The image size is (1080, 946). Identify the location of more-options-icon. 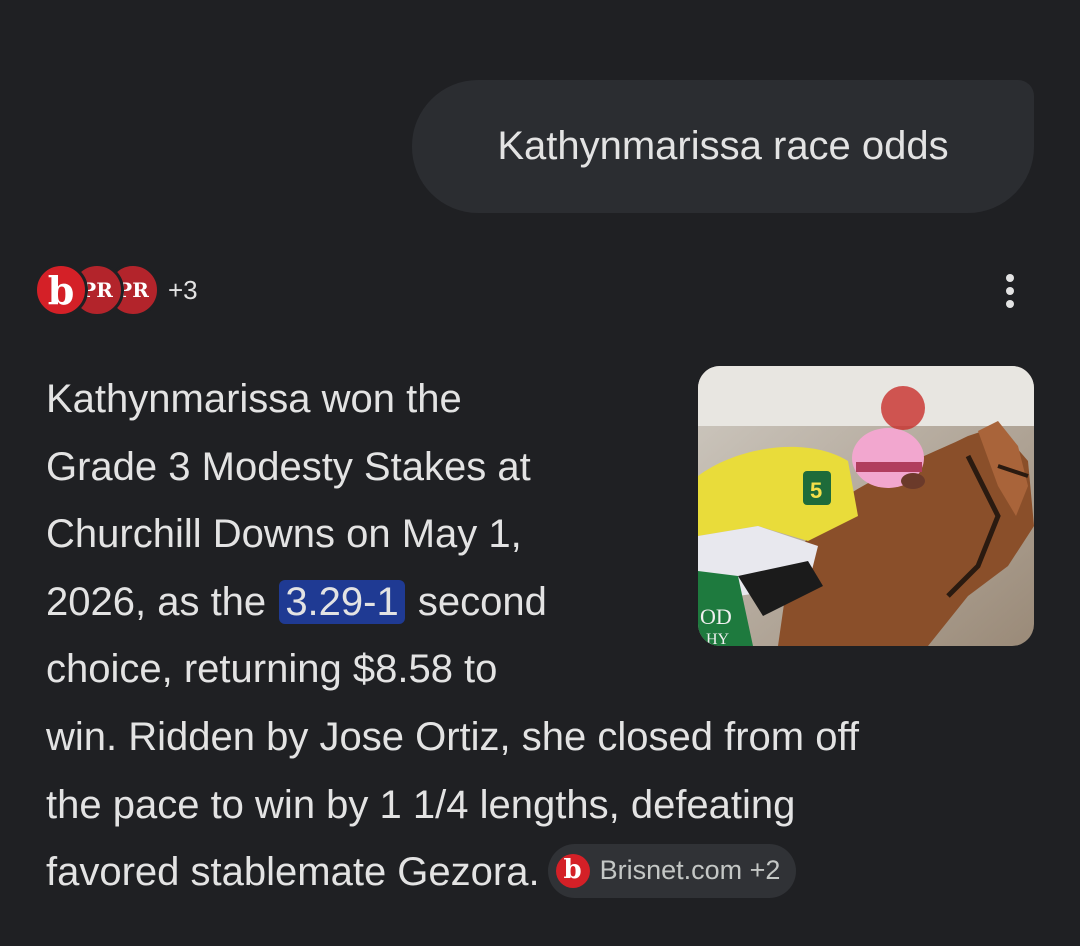
(1010, 291).